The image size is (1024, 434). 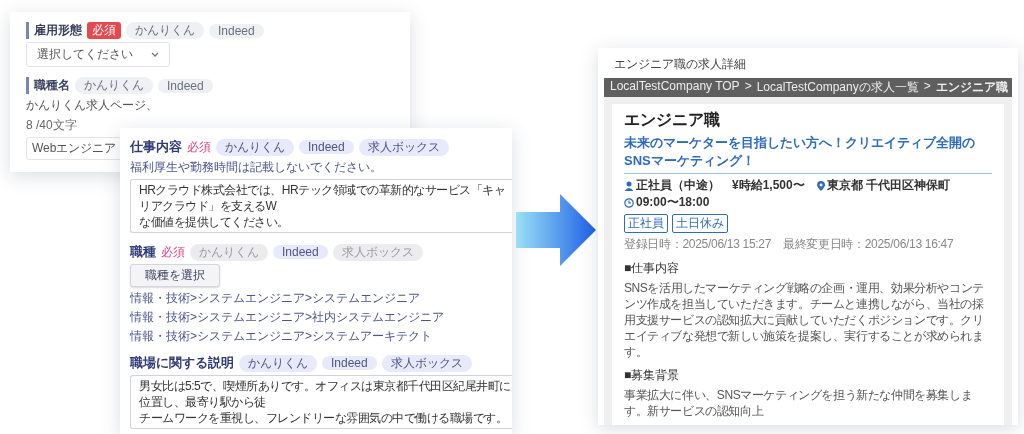 What do you see at coordinates (808, 154) in the screenshot?
I see `job-catchphrase: 未来のマーケターを目指したい方へ！クリエイティブ全開のSNSマーケティング！` at bounding box center [808, 154].